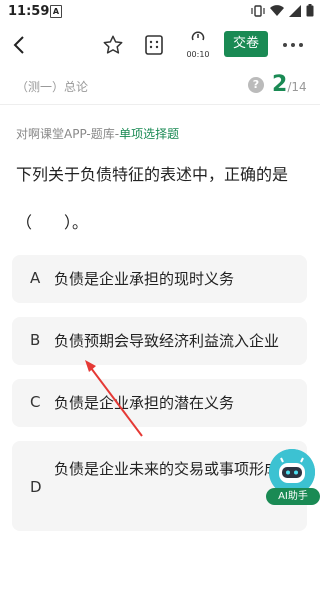  What do you see at coordinates (297, 87) in the screenshot?
I see `total-question-count: /14` at bounding box center [297, 87].